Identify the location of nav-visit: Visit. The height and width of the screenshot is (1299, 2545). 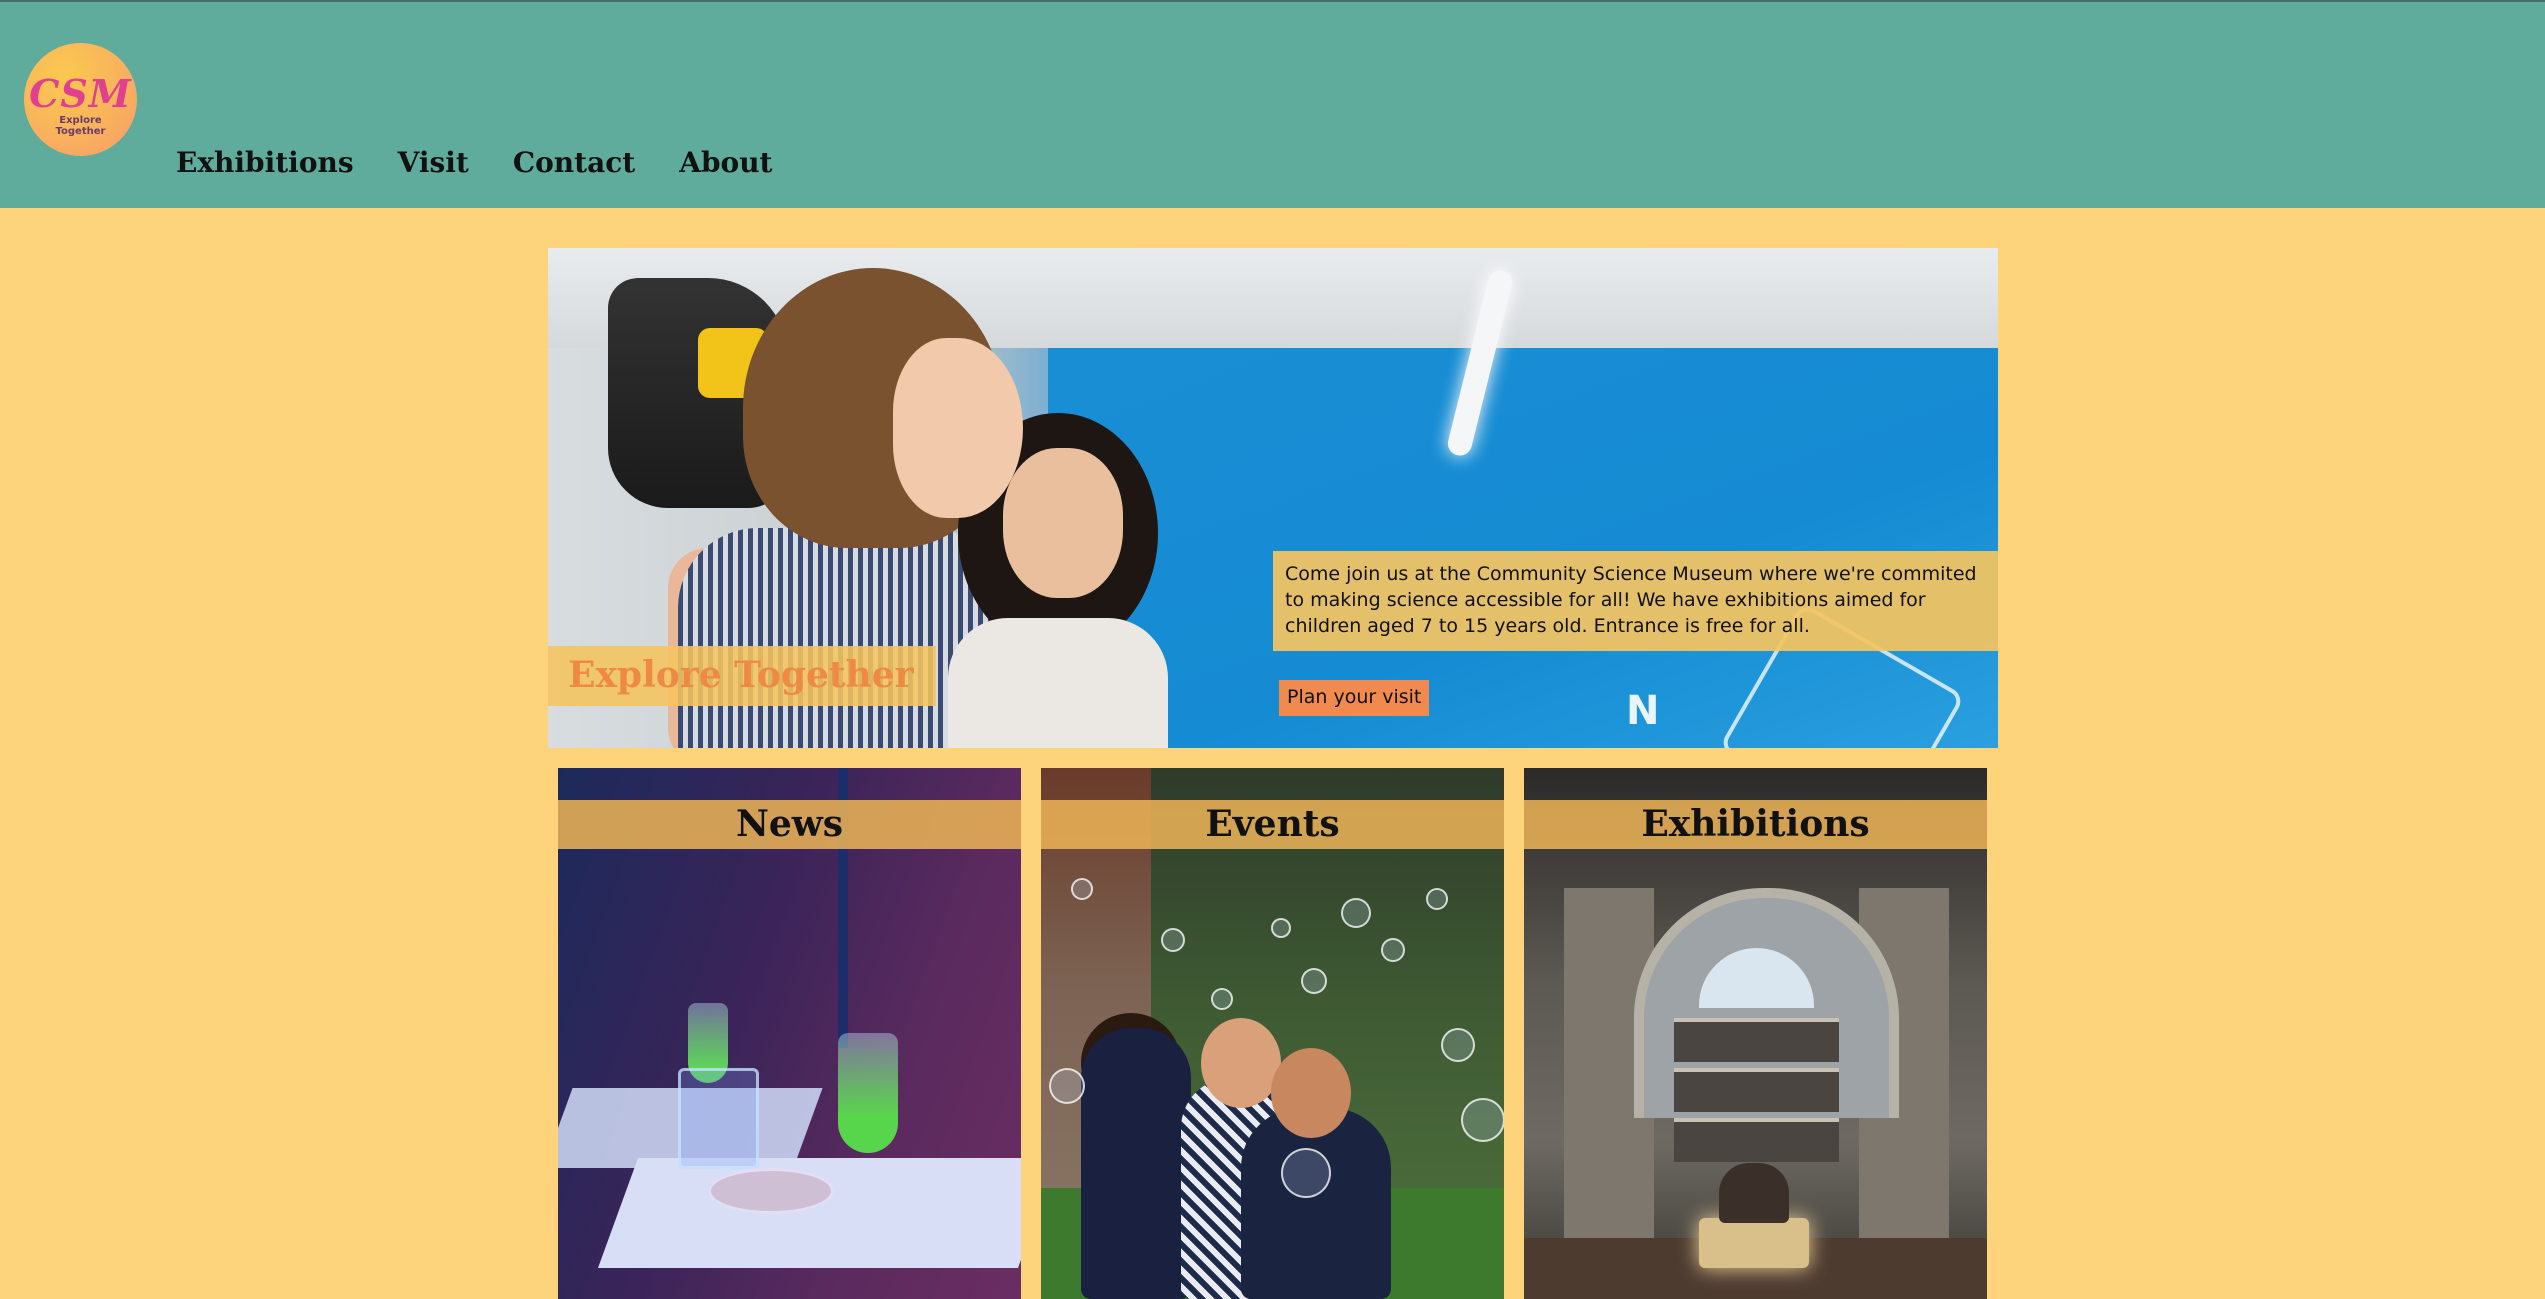
(433, 162).